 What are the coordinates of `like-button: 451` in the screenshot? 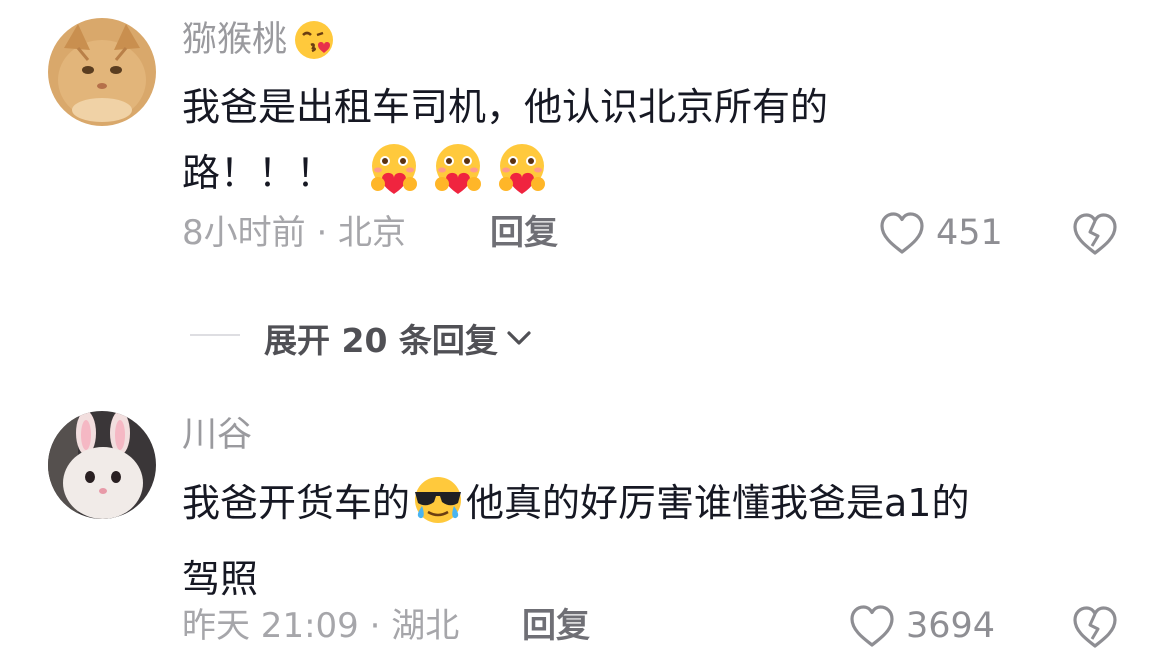 It's located at (940, 233).